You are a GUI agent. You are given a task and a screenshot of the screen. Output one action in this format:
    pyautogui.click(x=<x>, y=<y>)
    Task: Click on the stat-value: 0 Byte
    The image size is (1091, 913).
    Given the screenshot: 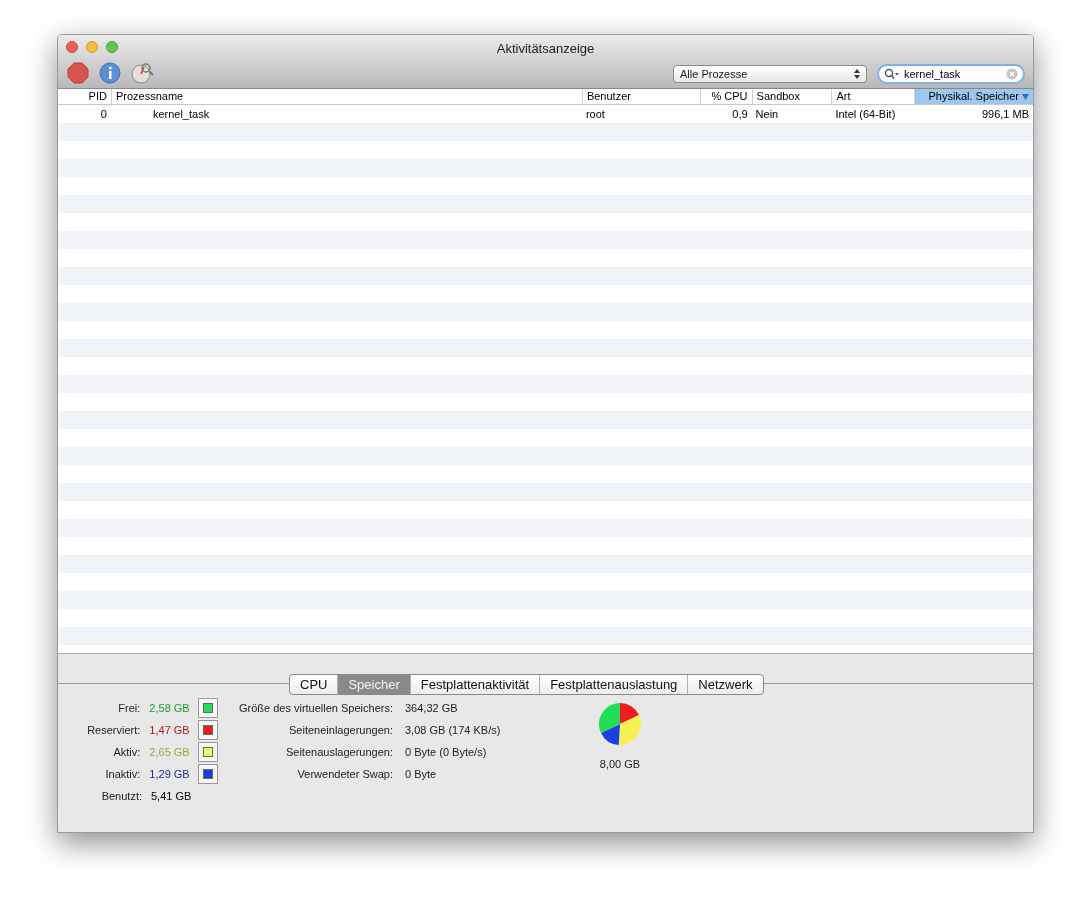 What is the action you would take?
    pyautogui.click(x=421, y=774)
    